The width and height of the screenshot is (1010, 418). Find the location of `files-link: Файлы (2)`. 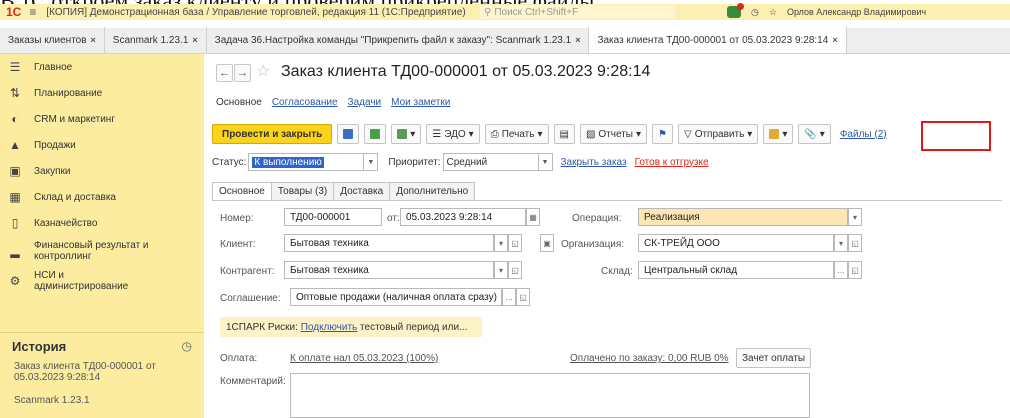

files-link: Файлы (2) is located at coordinates (863, 134).